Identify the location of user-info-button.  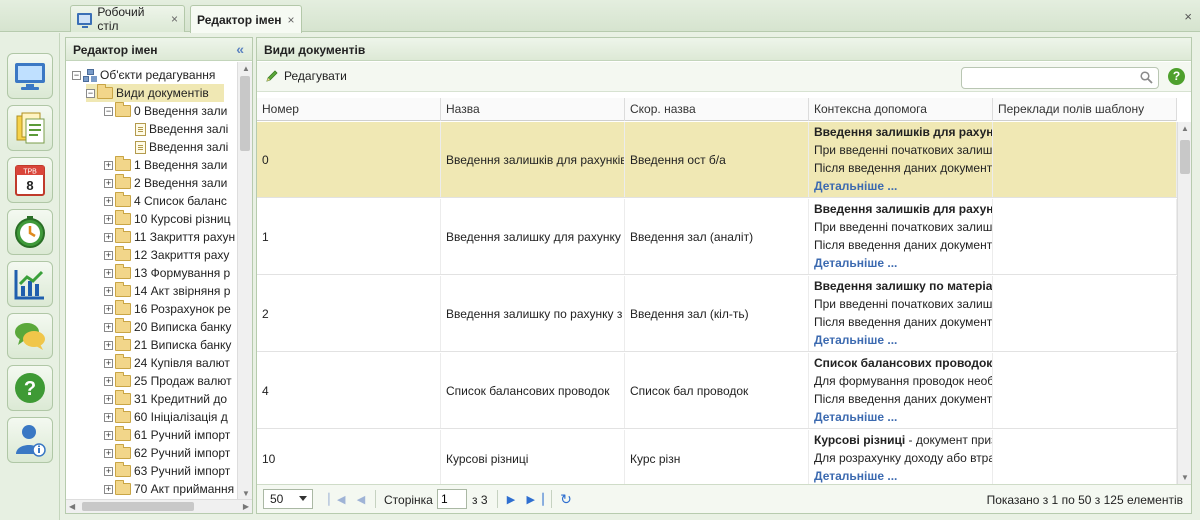
(30, 440).